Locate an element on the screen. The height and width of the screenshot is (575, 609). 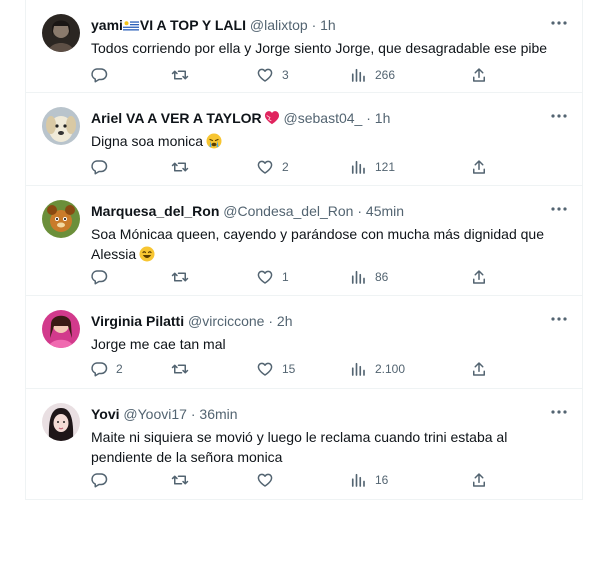
view-count: 86 is located at coordinates (382, 277).